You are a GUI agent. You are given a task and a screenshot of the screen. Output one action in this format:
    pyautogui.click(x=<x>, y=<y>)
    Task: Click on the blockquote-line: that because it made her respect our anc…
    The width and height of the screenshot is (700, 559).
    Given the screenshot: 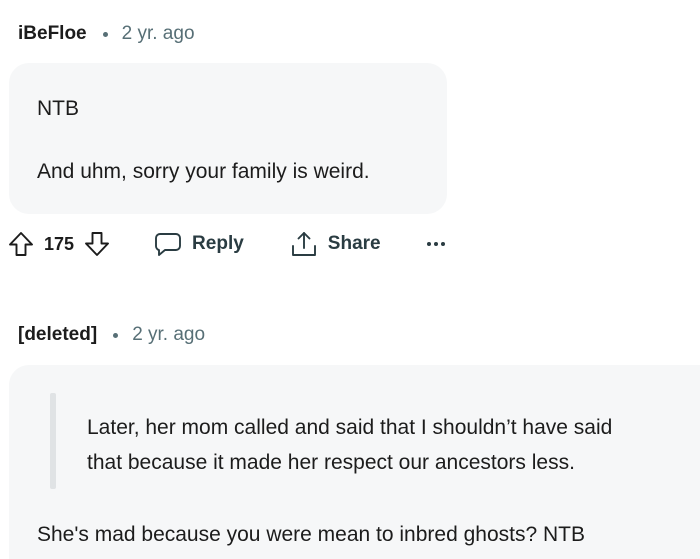 What is the action you would take?
    pyautogui.click(x=331, y=462)
    